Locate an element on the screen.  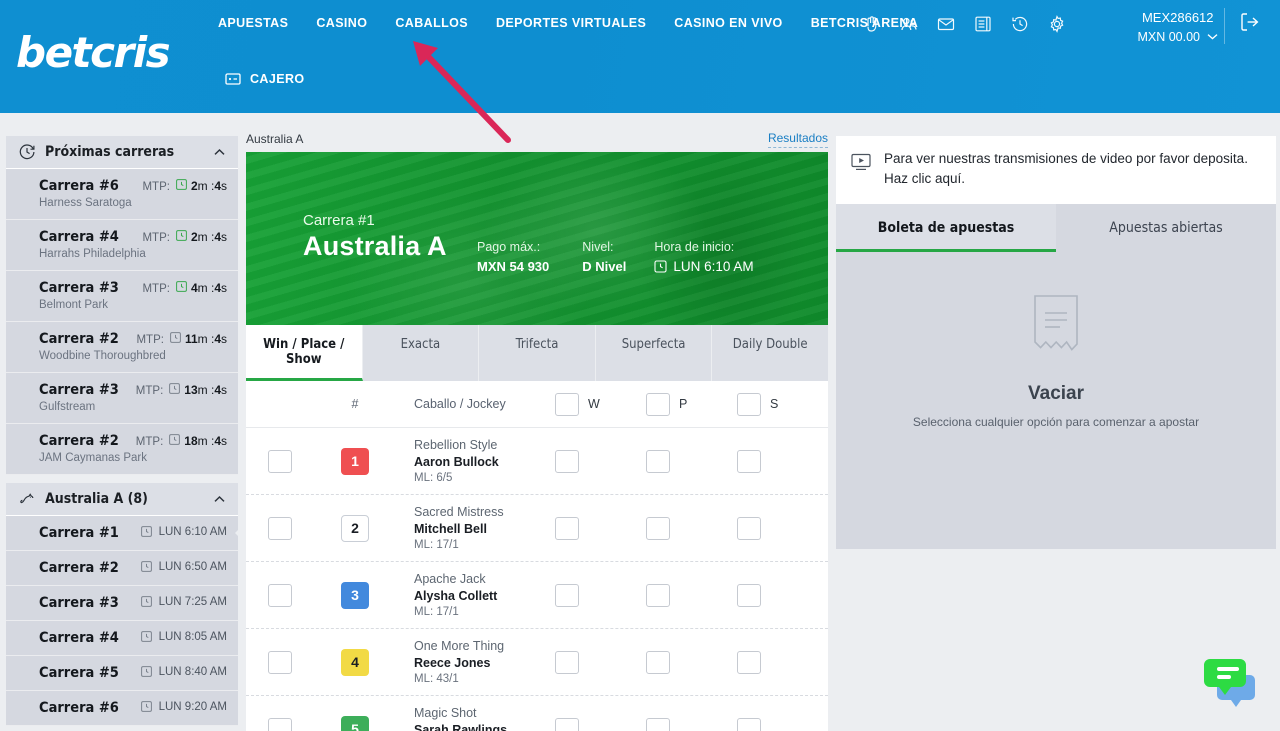
nav-item-apuestas: APUESTAS is located at coordinates (253, 23).